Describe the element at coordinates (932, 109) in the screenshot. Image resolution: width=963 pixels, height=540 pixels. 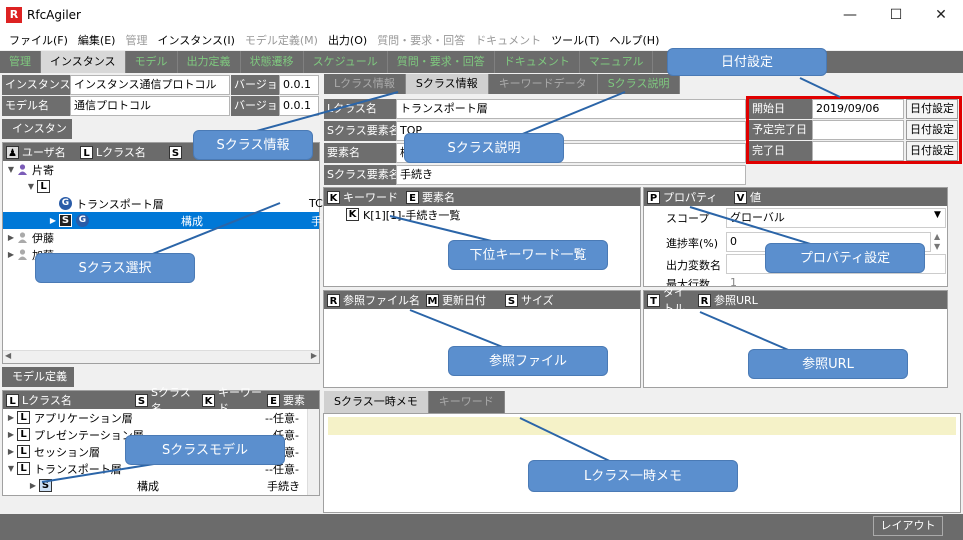
I see `date-set-button-start: 日付設定` at that location.